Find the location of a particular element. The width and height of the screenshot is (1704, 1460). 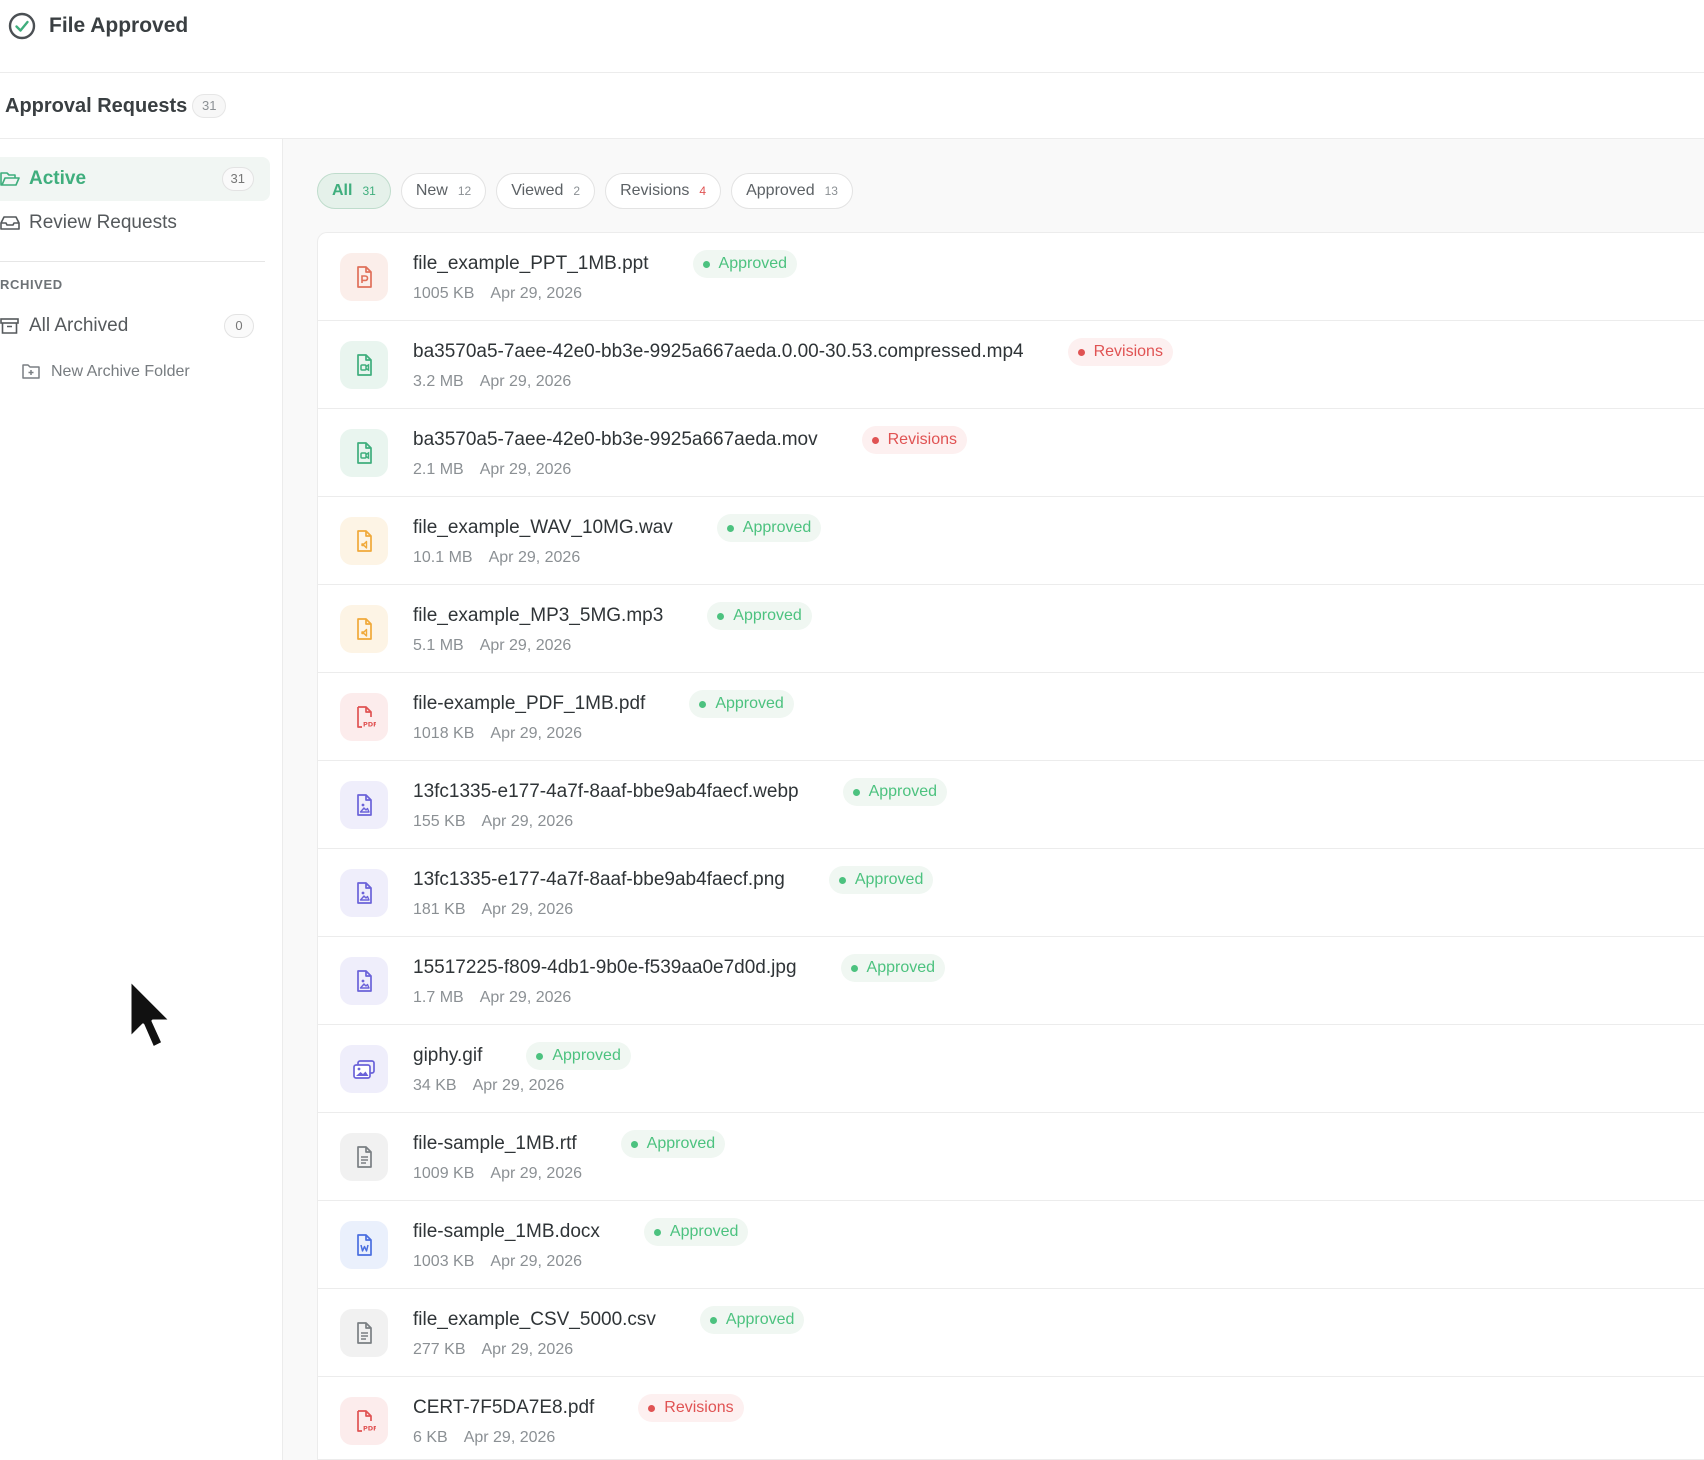

file-name: file-sample_1MB.docx is located at coordinates (506, 1232).